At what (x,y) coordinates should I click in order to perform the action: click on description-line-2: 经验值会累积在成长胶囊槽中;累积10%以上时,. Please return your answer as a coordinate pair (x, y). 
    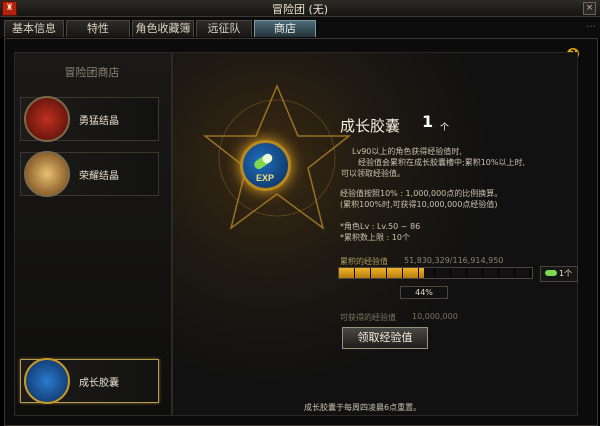
    Looking at the image, I should click on (442, 162).